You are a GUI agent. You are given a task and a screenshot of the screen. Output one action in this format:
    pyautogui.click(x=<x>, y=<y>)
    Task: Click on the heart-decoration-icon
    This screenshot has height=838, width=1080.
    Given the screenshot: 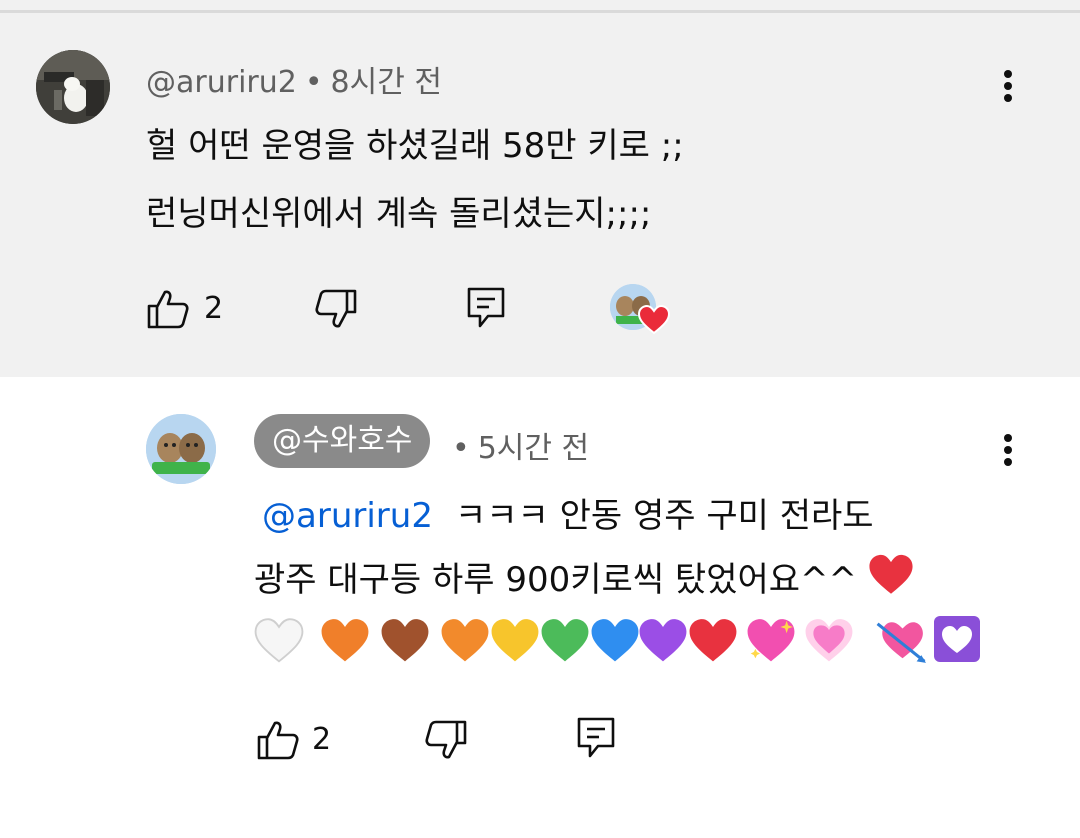 What is the action you would take?
    pyautogui.click(x=957, y=639)
    